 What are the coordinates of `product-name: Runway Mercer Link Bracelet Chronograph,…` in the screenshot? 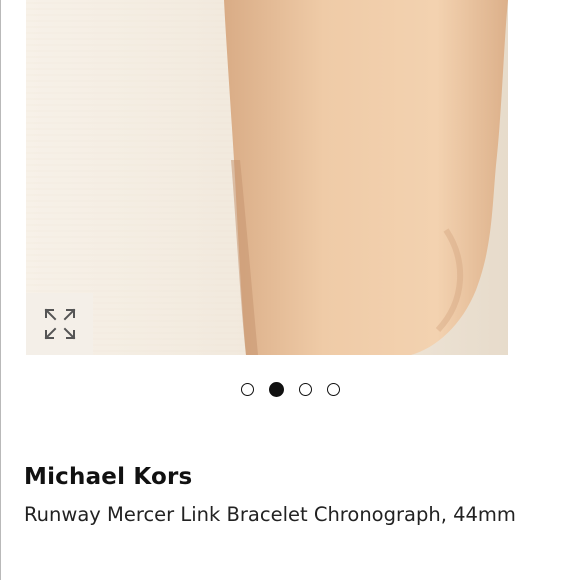 It's located at (270, 514).